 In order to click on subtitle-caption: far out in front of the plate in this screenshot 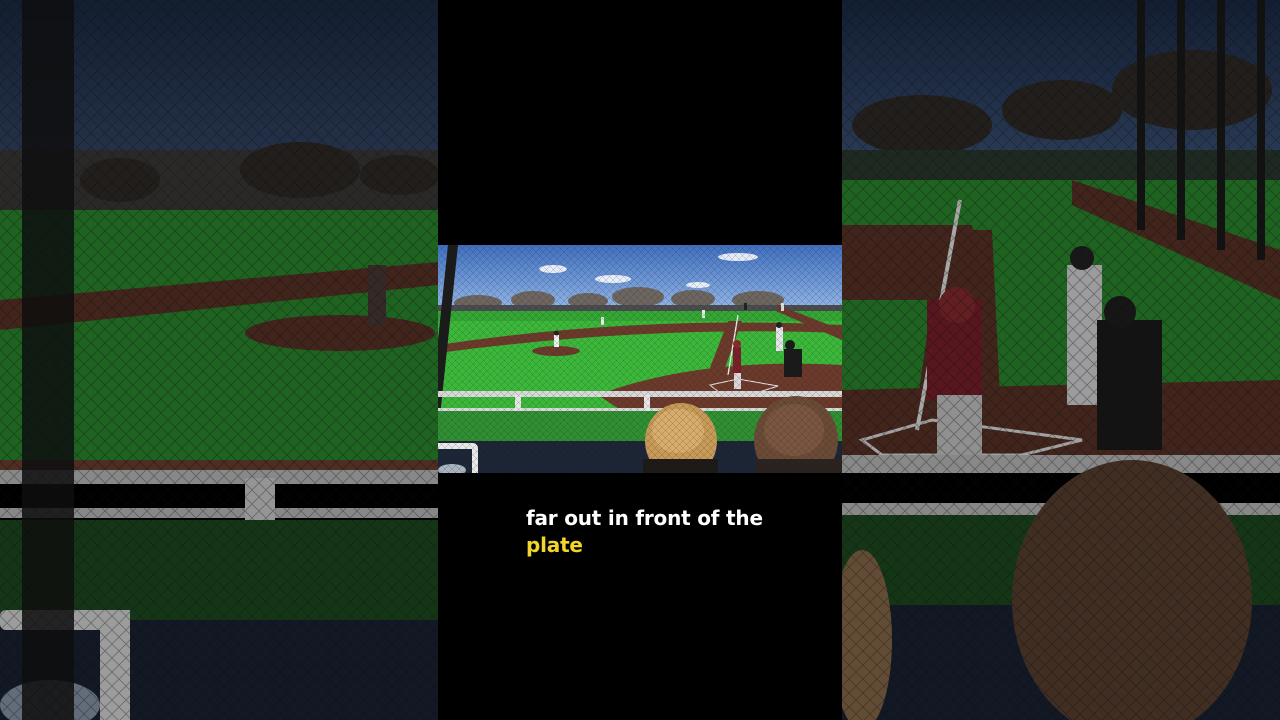, I will do `click(676, 532)`.